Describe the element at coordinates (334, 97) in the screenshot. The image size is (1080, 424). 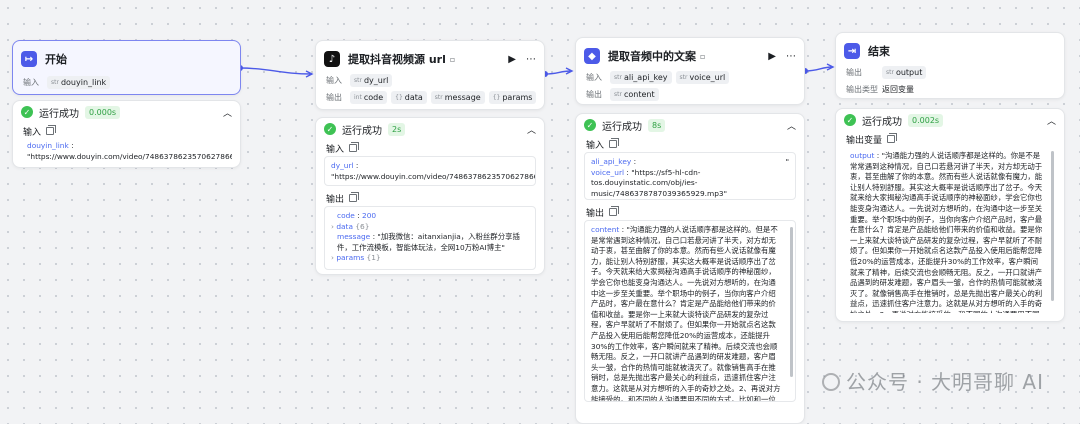
I see `extract-output-label: 输出` at that location.